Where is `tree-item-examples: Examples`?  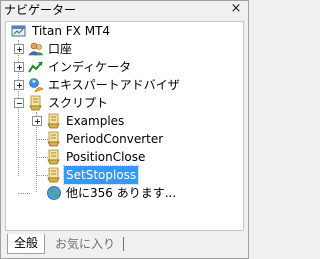
tree-item-examples: Examples is located at coordinates (124, 121).